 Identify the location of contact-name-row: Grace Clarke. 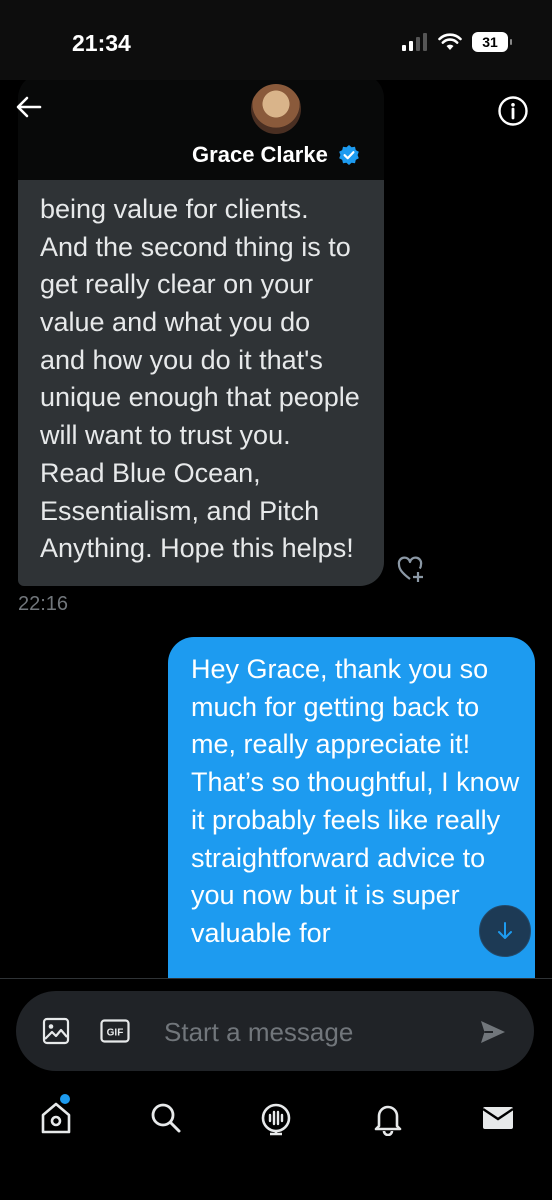
(276, 155).